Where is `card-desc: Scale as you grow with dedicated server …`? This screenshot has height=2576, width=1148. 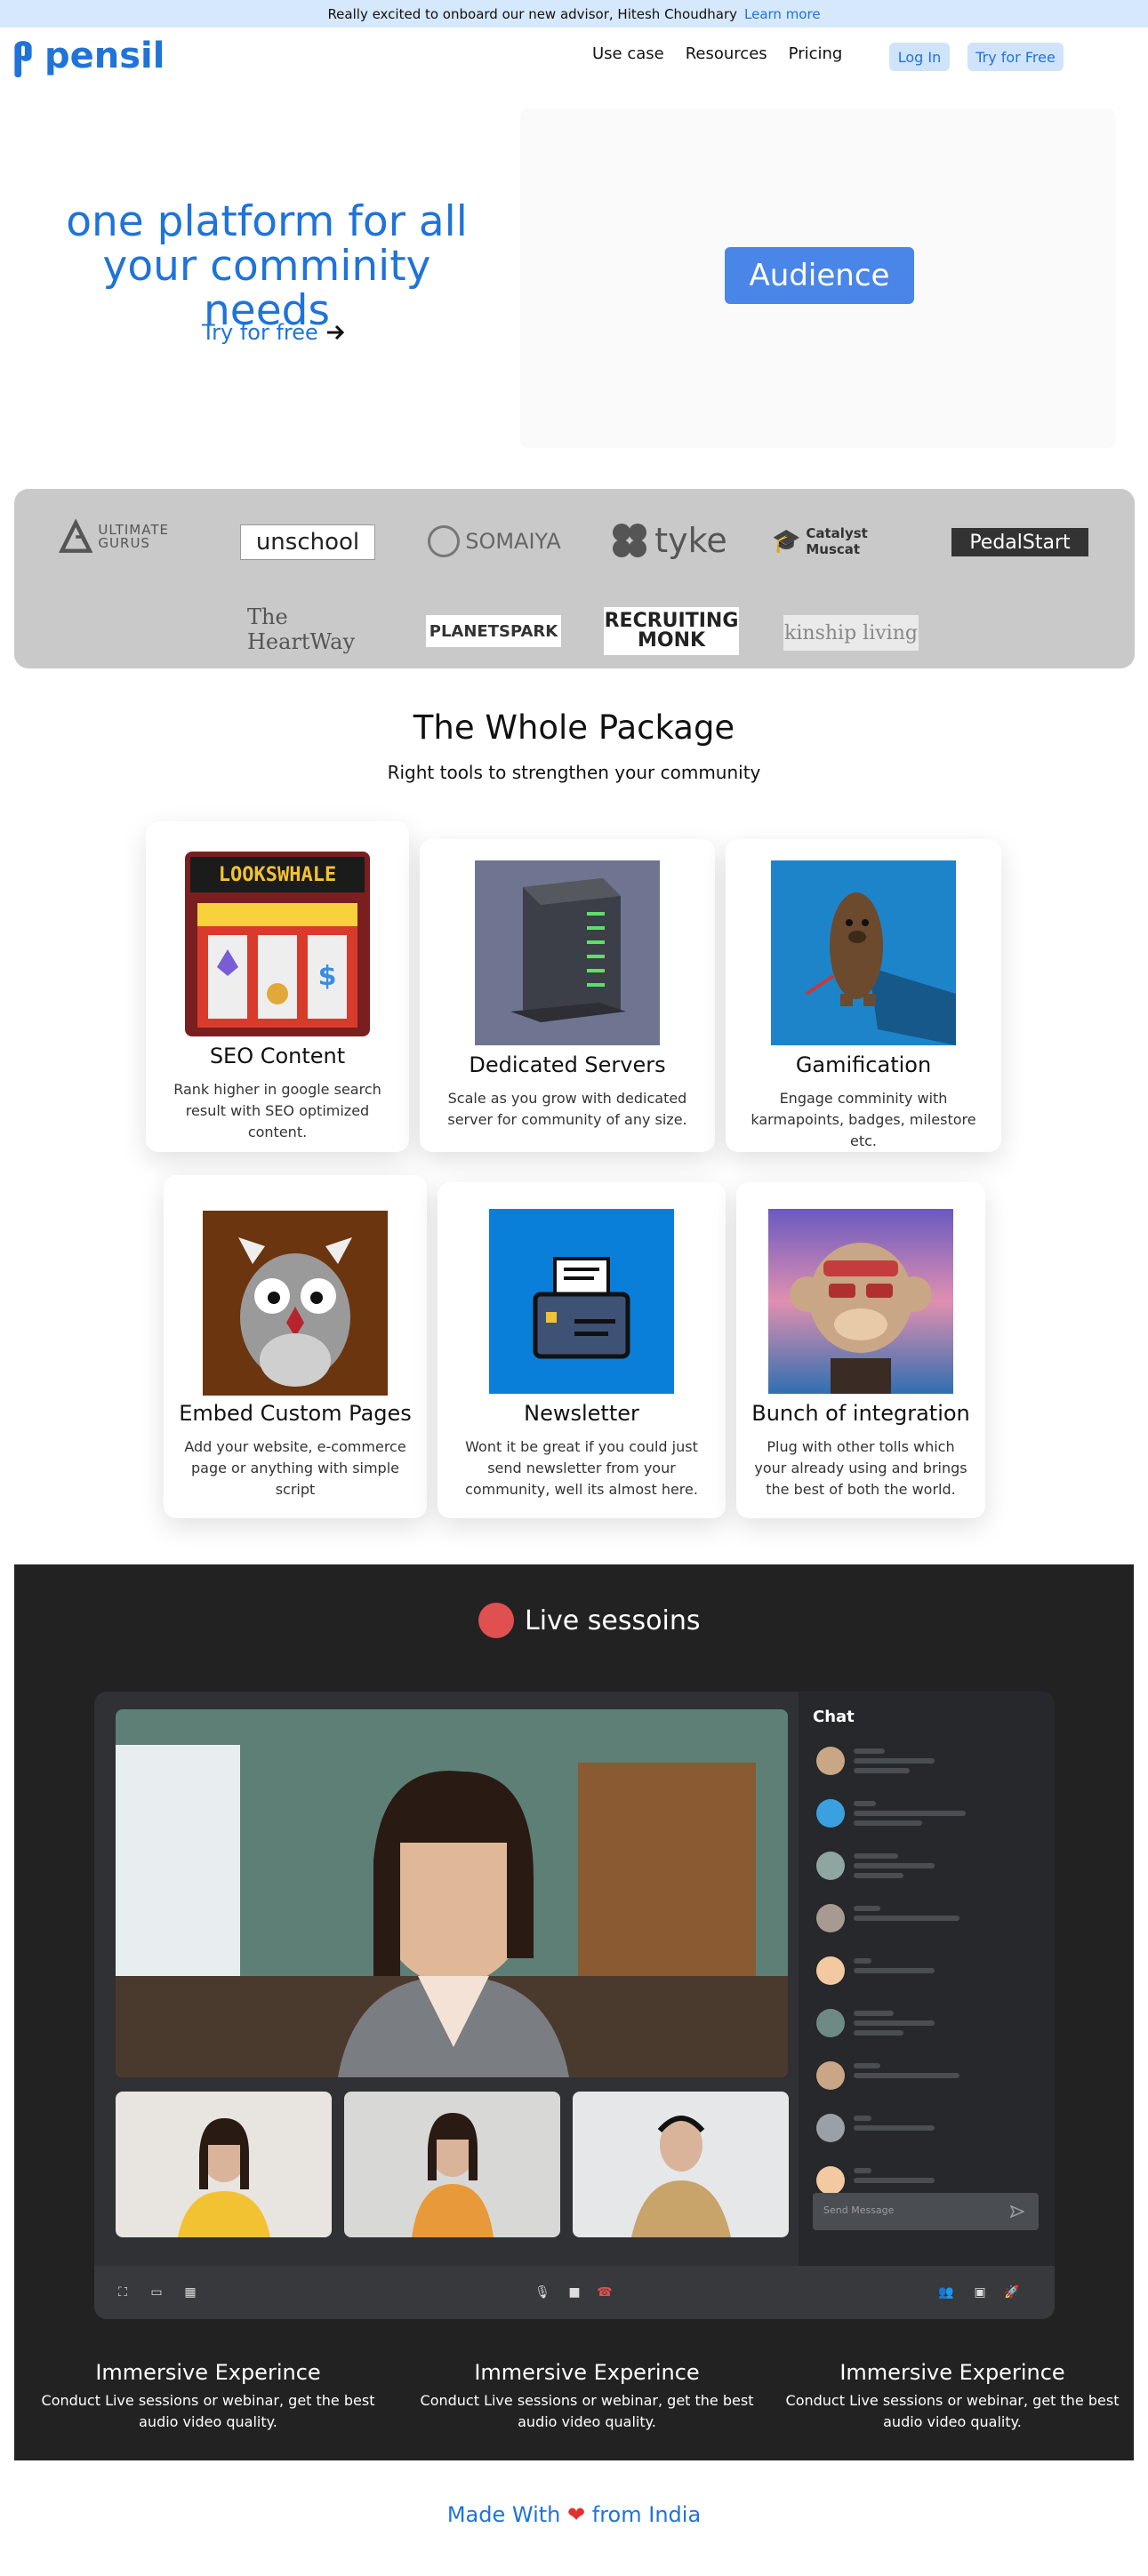
card-desc: Scale as you grow with dedicated server … is located at coordinates (567, 1109).